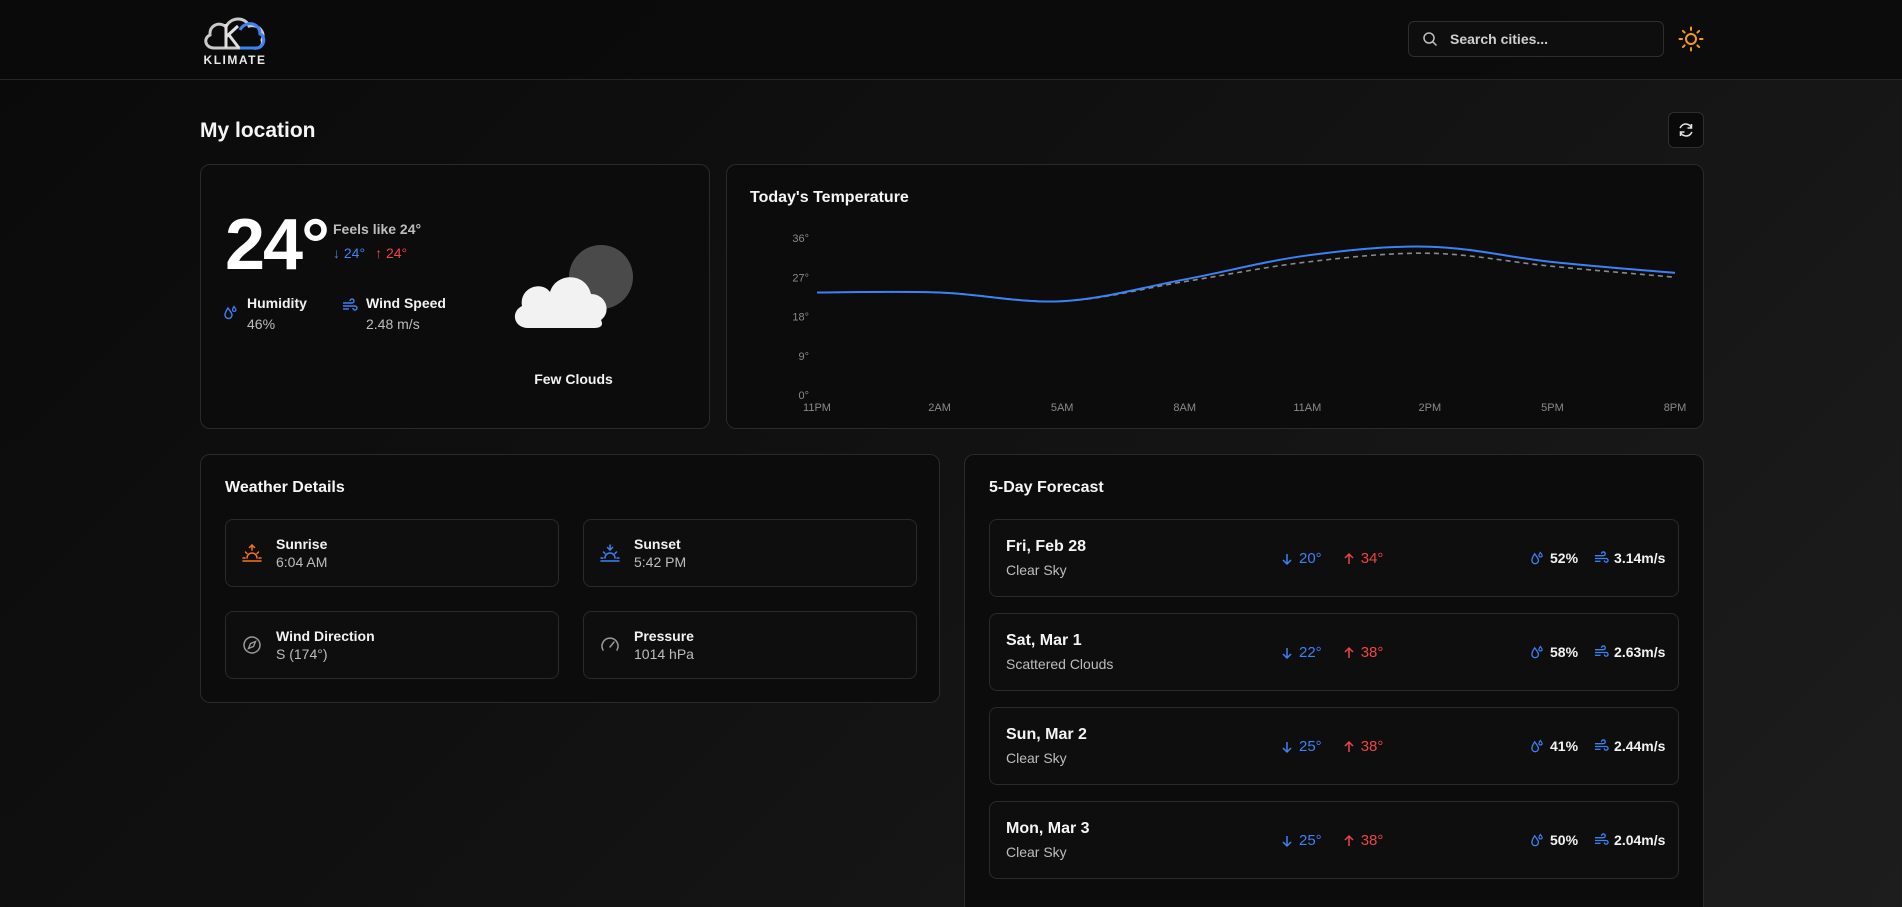 This screenshot has width=1902, height=907. What do you see at coordinates (1552, 408) in the screenshot?
I see `x-tick-label: 5PM` at bounding box center [1552, 408].